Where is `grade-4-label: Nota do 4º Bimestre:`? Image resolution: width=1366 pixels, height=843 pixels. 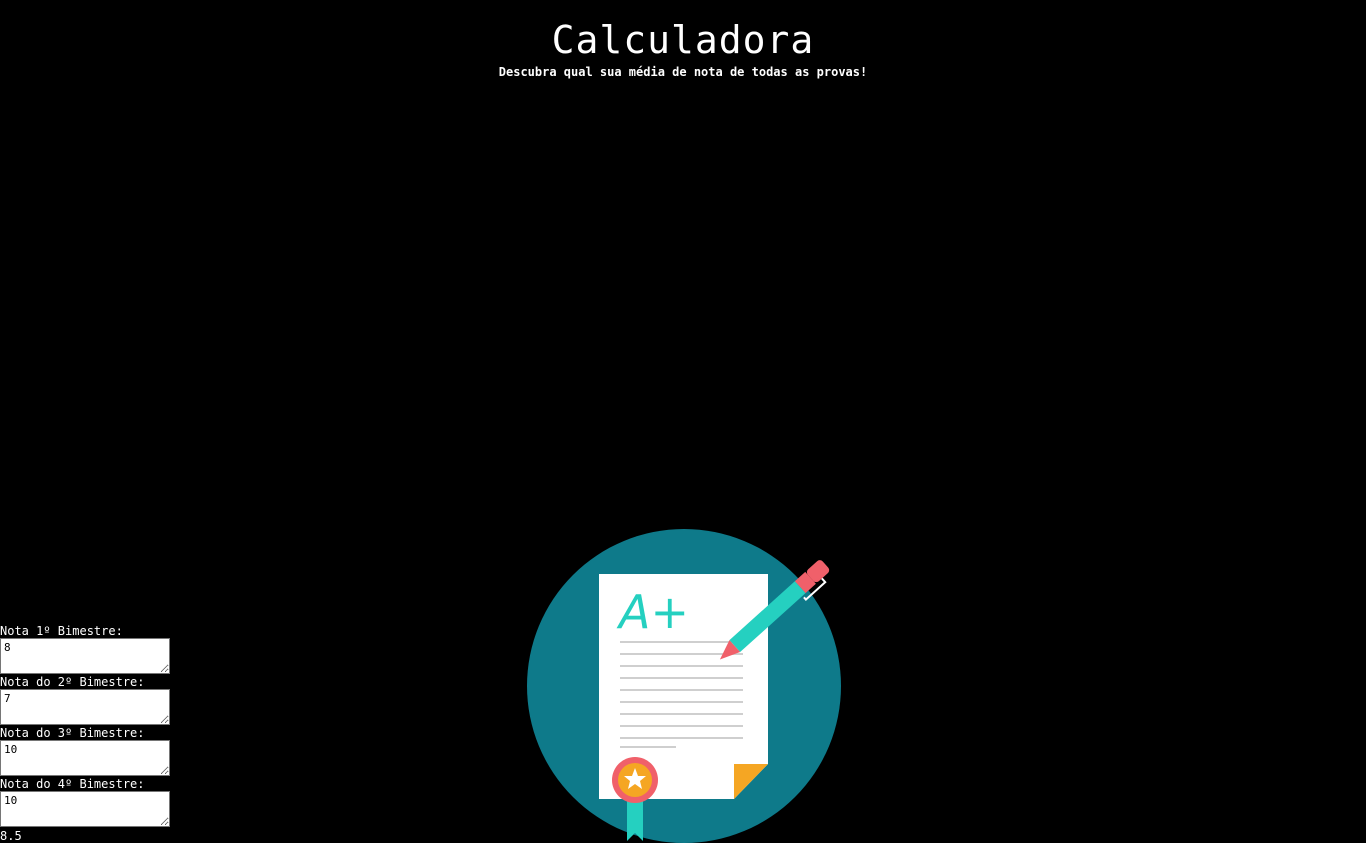 grade-4-label: Nota do 4º Bimestre: is located at coordinates (72, 784).